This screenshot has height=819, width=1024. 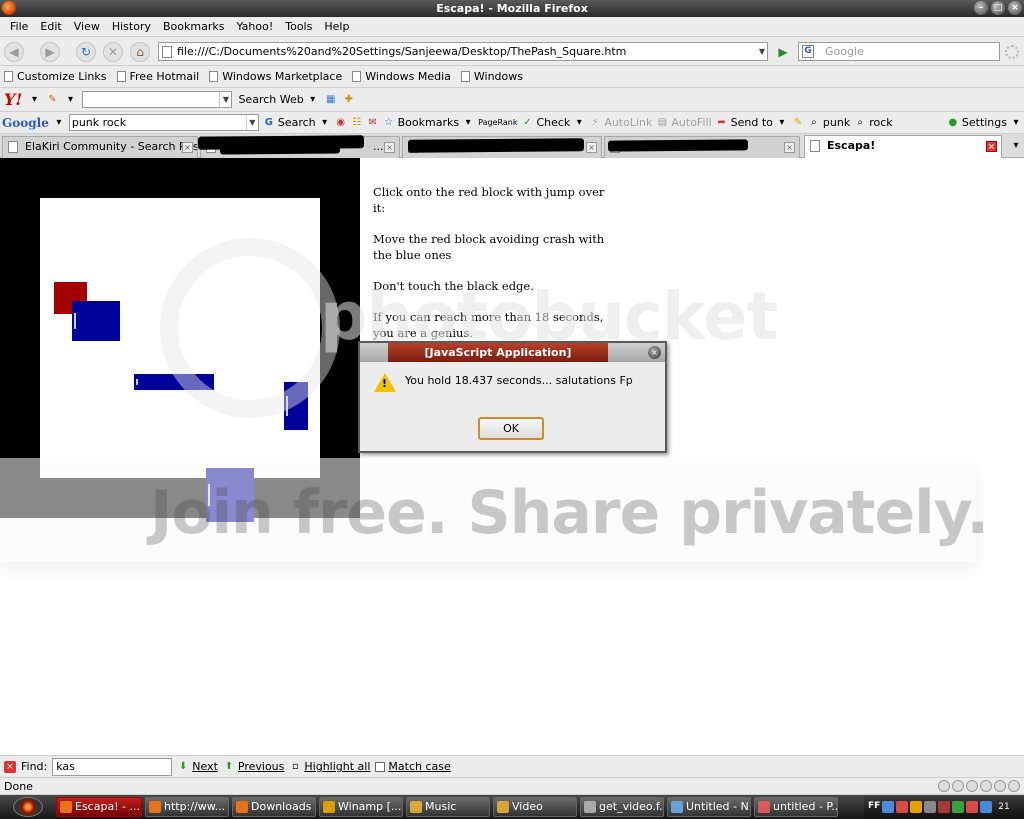 What do you see at coordinates (874, 807) in the screenshot?
I see `tray-label: FF` at bounding box center [874, 807].